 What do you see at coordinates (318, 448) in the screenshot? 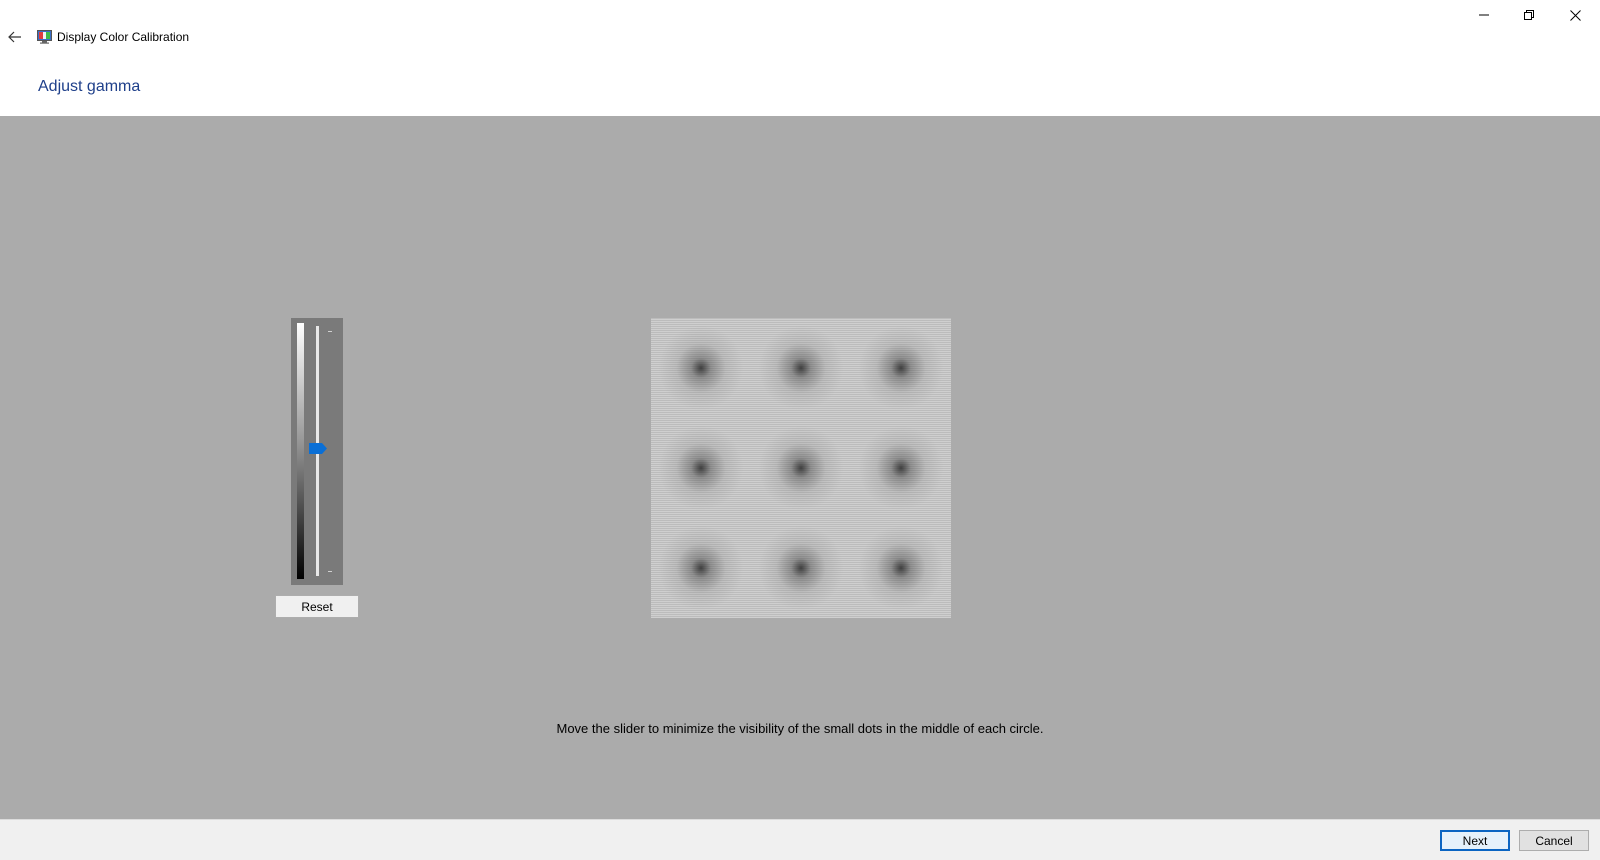
I see `gamma-slider-thumb` at bounding box center [318, 448].